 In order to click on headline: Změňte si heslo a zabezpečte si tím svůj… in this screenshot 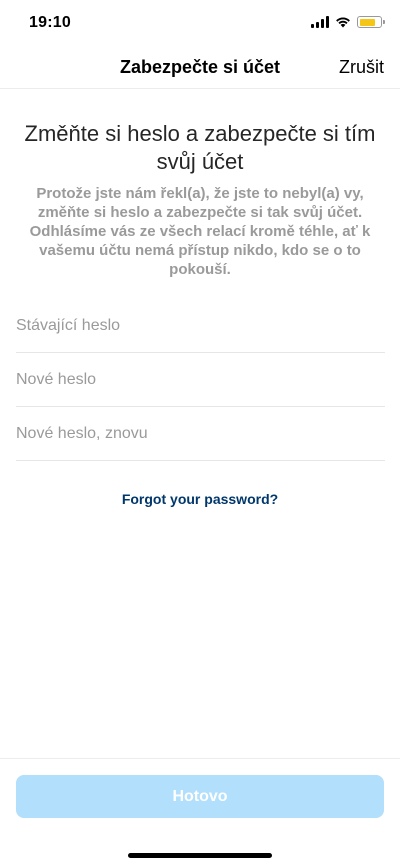, I will do `click(200, 147)`.